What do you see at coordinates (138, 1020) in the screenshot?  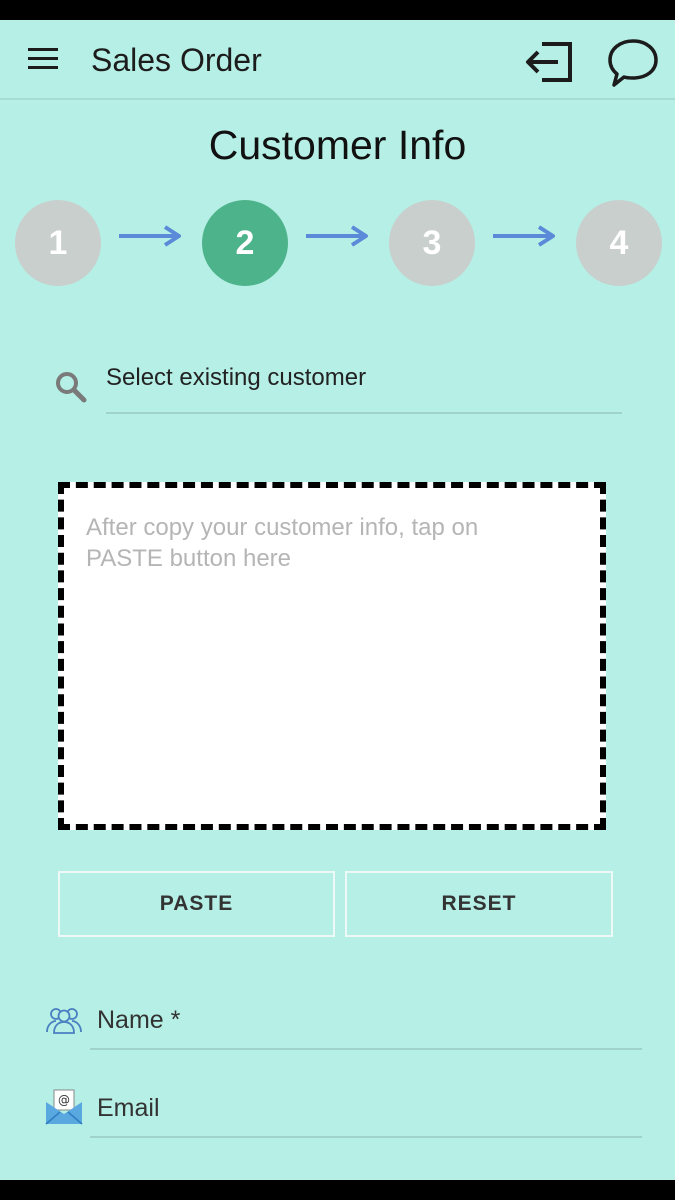 I see `name-field: Name *` at bounding box center [138, 1020].